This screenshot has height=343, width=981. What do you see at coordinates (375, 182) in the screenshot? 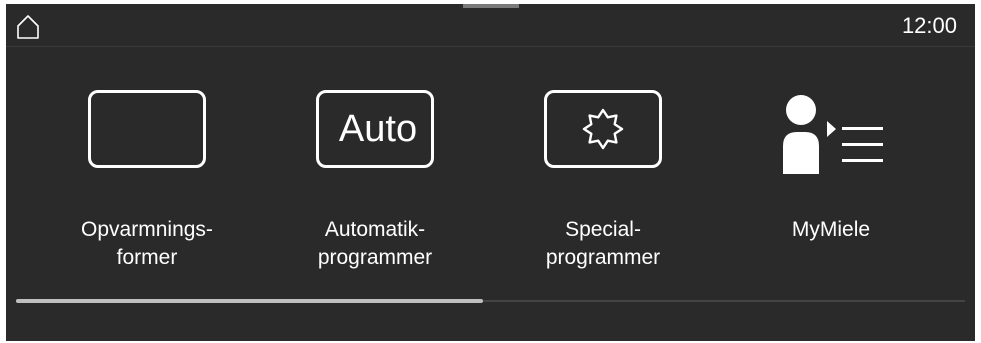
I see `tile-automatikprogrammer: Auto Automatik- programmer` at bounding box center [375, 182].